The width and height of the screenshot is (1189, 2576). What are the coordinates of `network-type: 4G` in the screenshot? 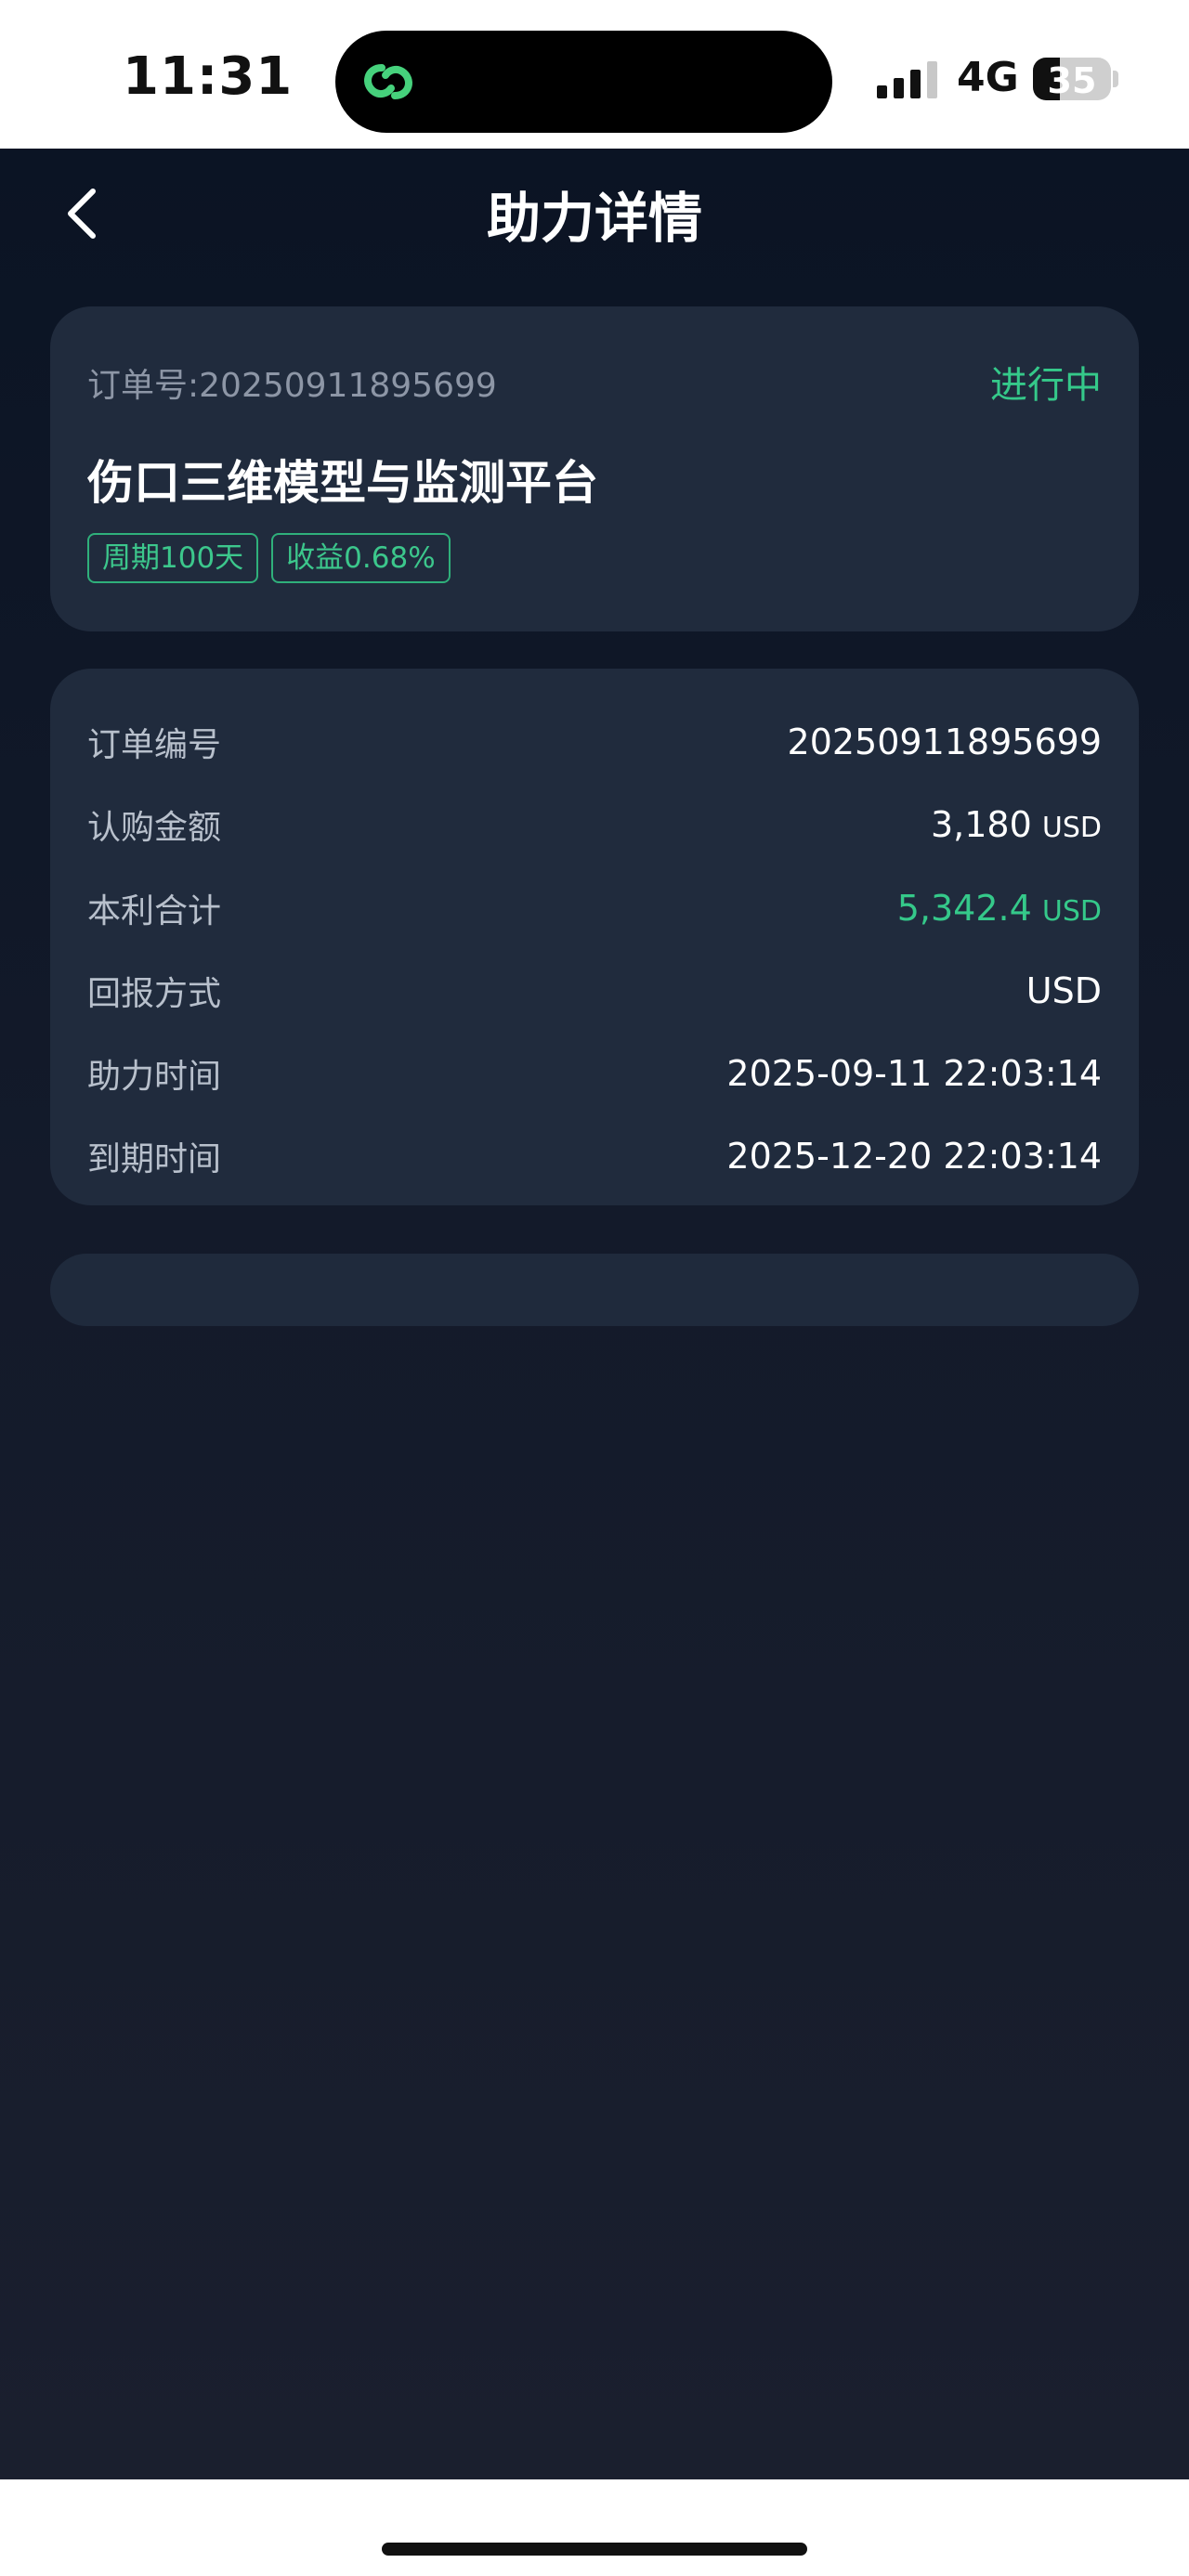 It's located at (988, 78).